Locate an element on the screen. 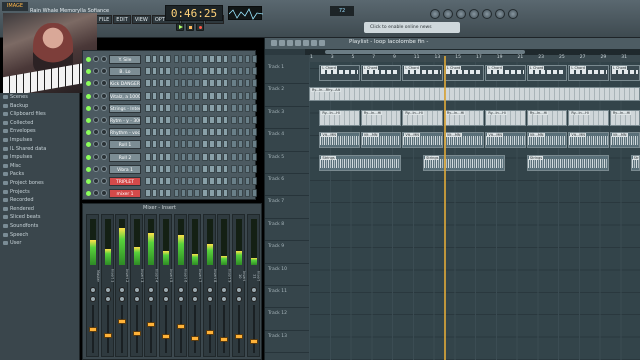  browser-item: Sliced beats is located at coordinates (39, 217).